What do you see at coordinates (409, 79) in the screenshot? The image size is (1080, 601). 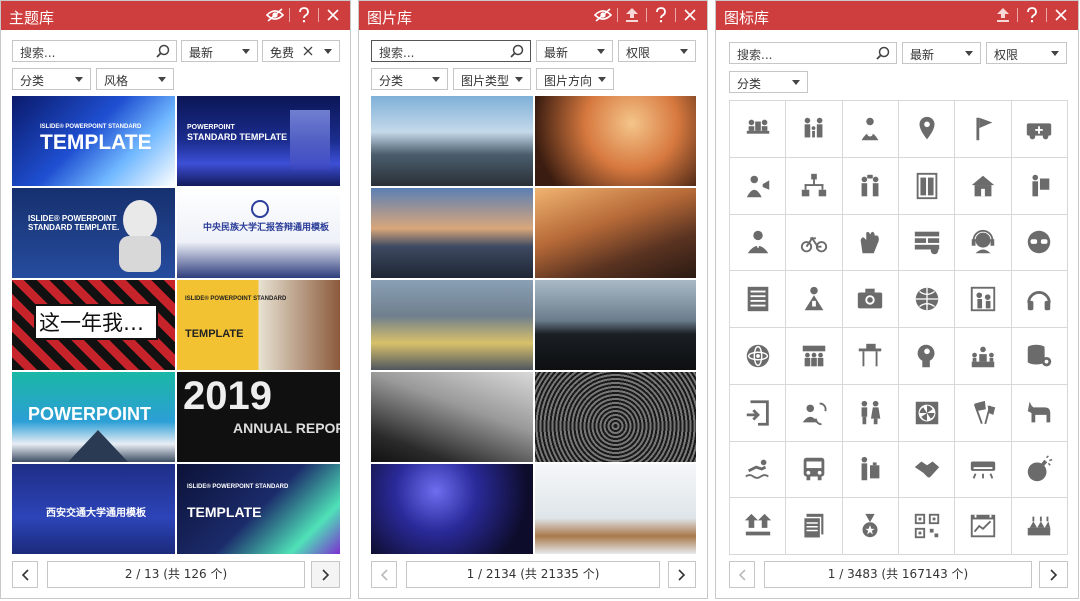 I see `picture-category-select: 分类` at bounding box center [409, 79].